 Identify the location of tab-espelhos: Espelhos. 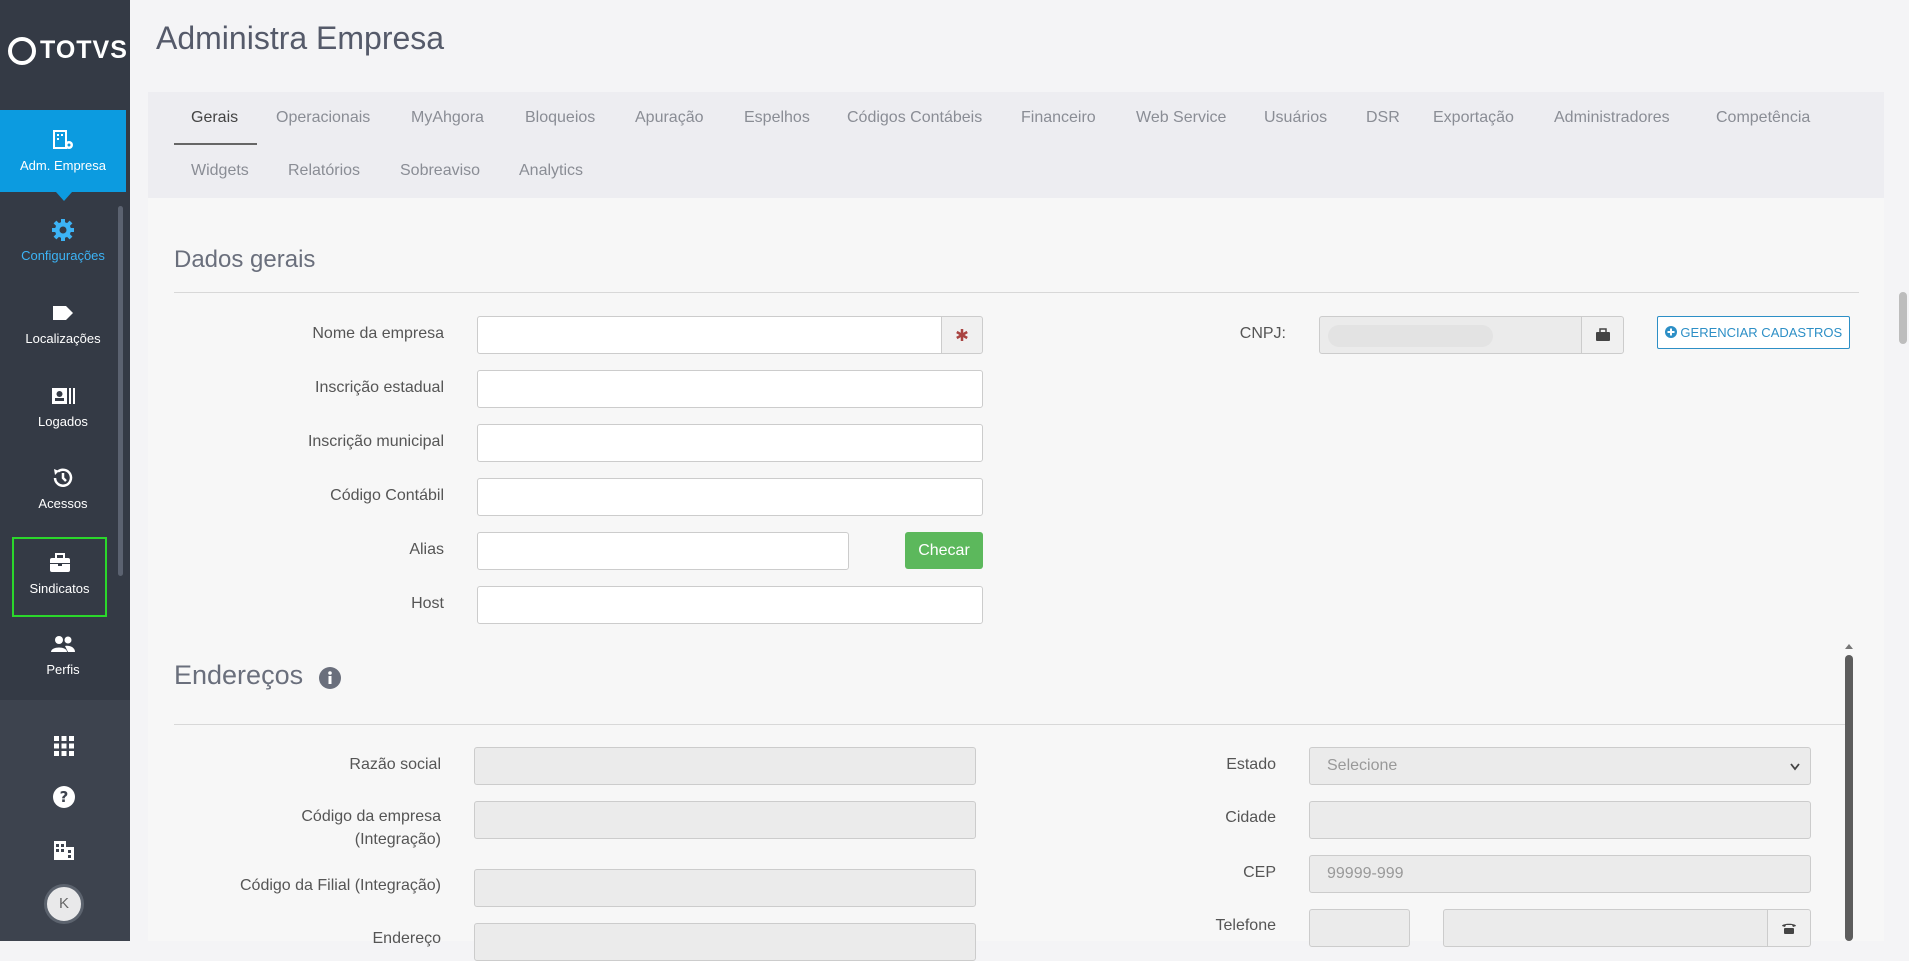
(777, 118).